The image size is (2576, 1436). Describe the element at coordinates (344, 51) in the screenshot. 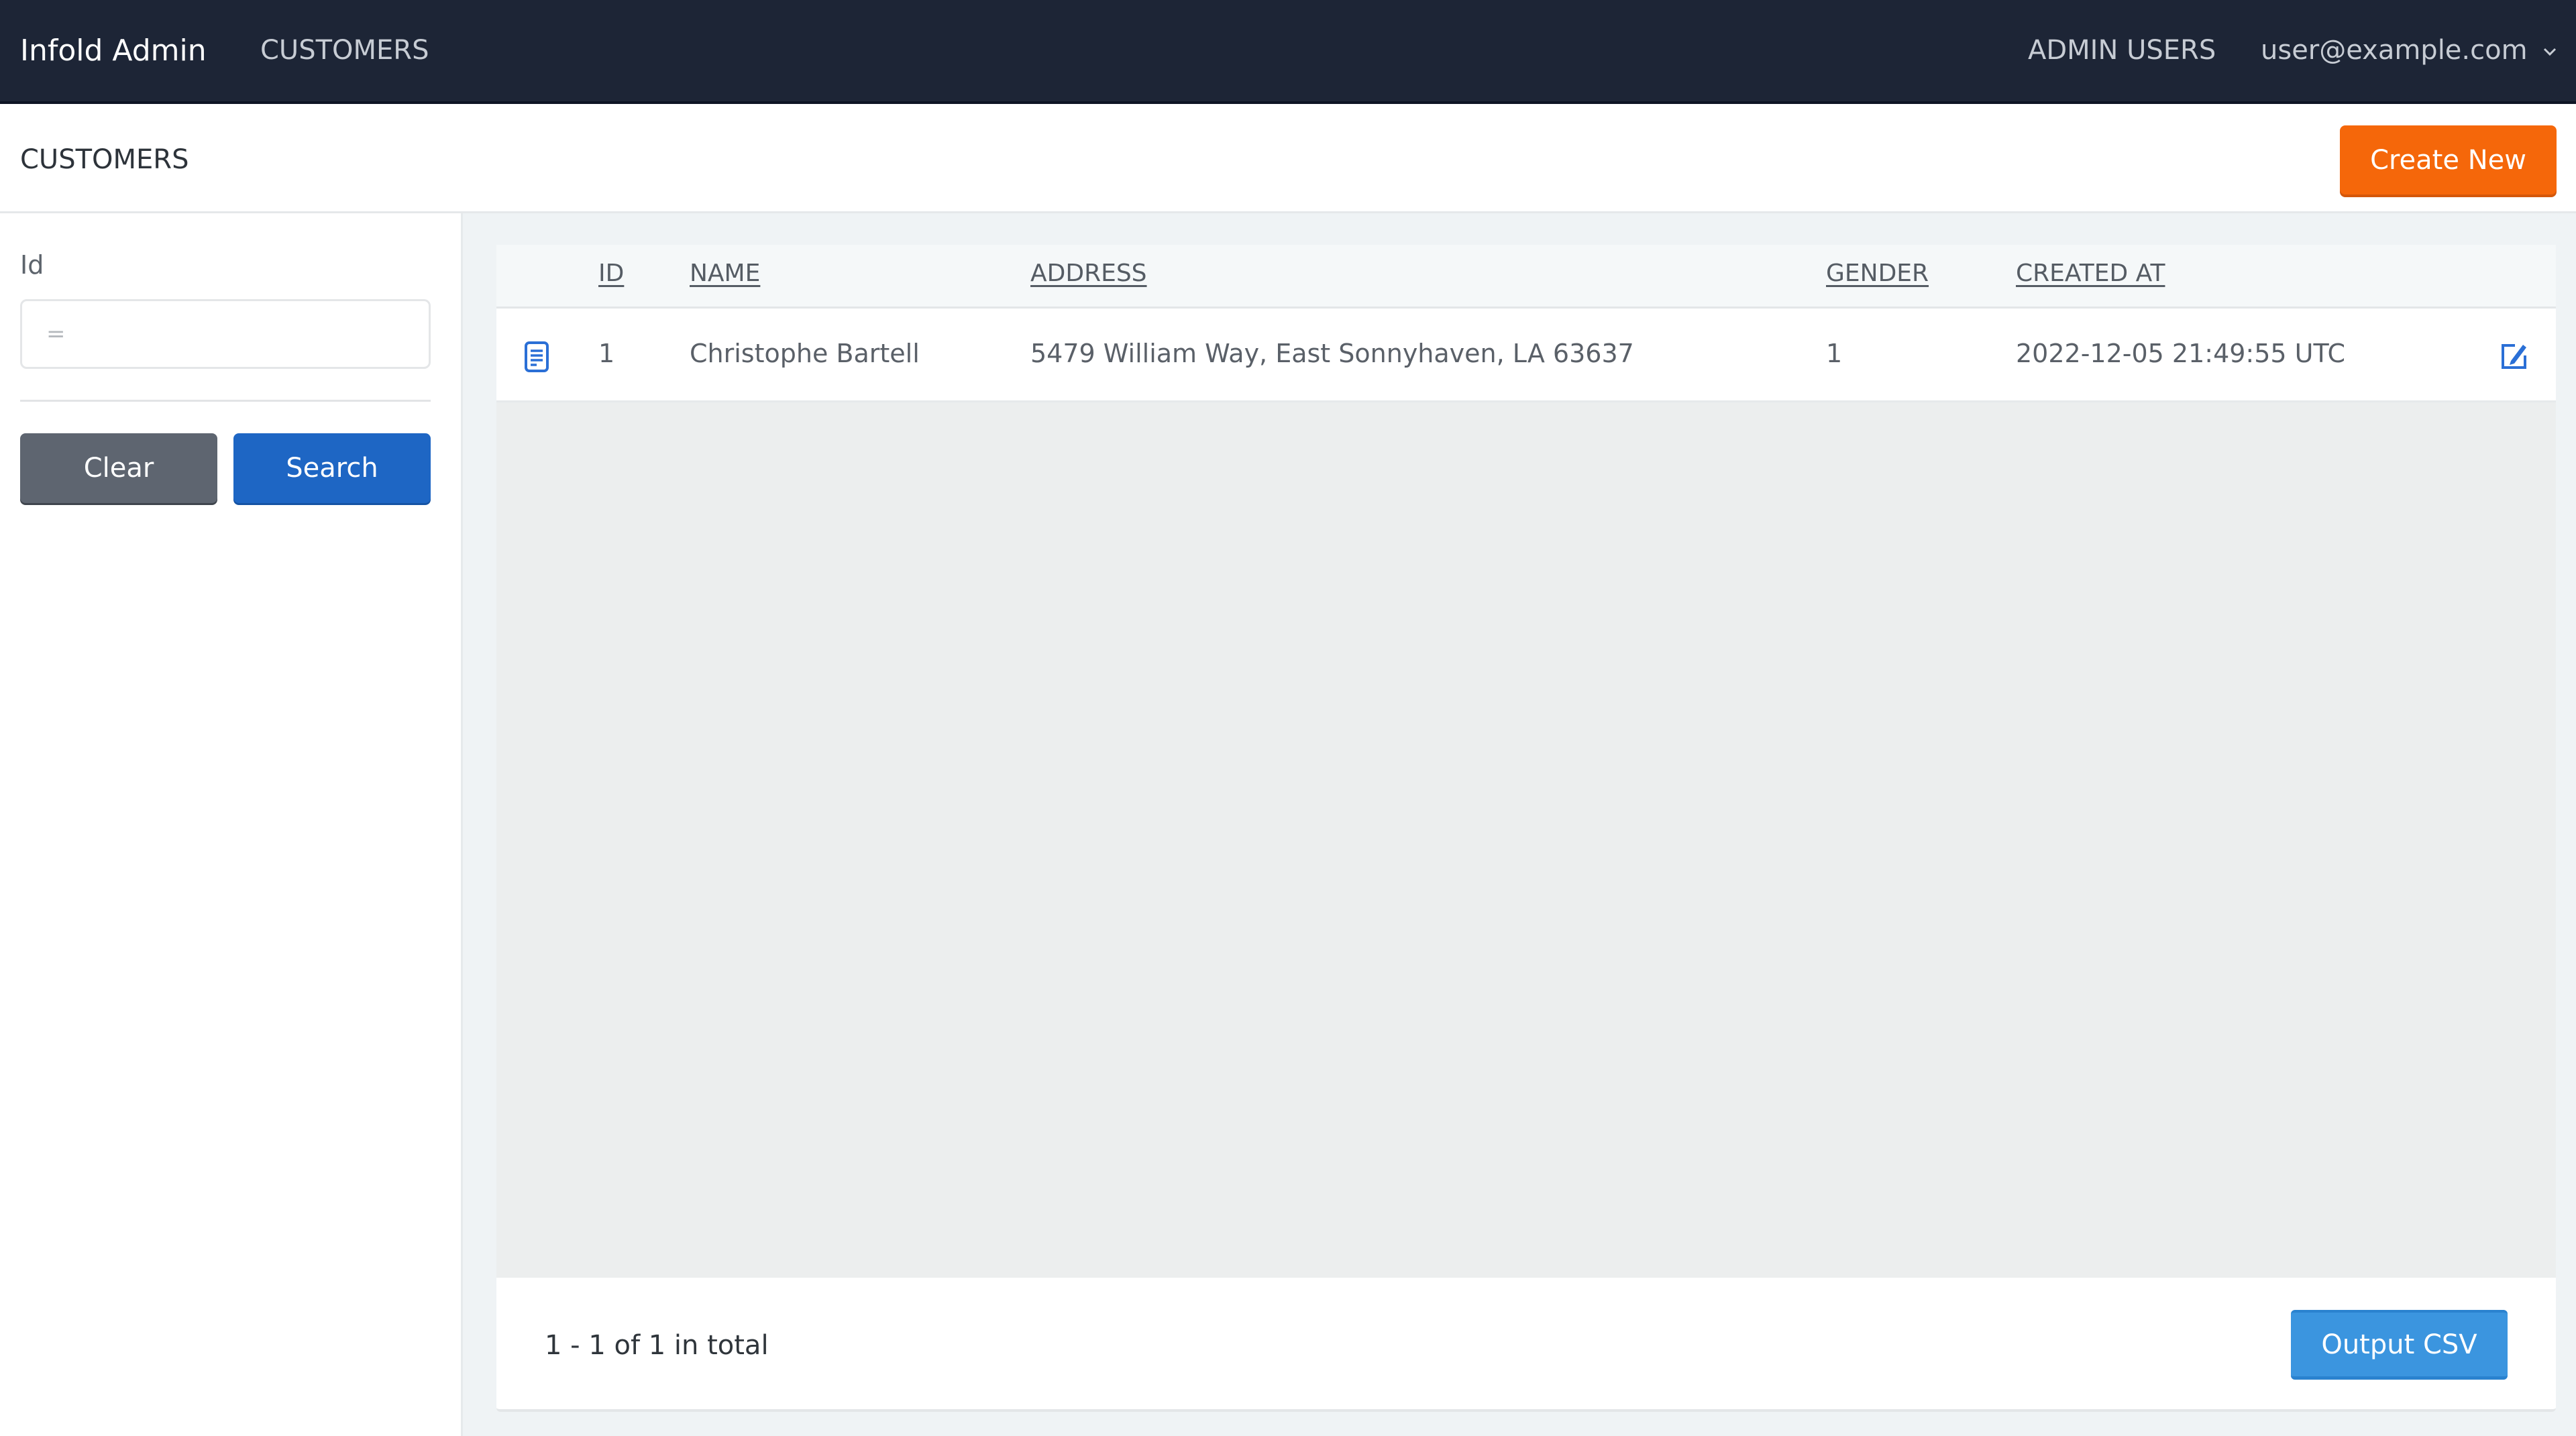

I see `nav-link-customers: CUSTOMERS` at that location.